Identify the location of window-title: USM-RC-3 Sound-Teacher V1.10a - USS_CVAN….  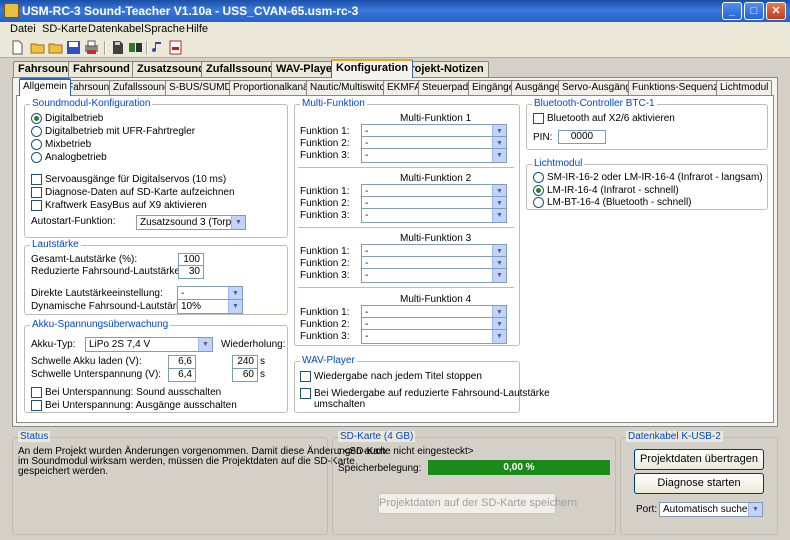
(190, 11).